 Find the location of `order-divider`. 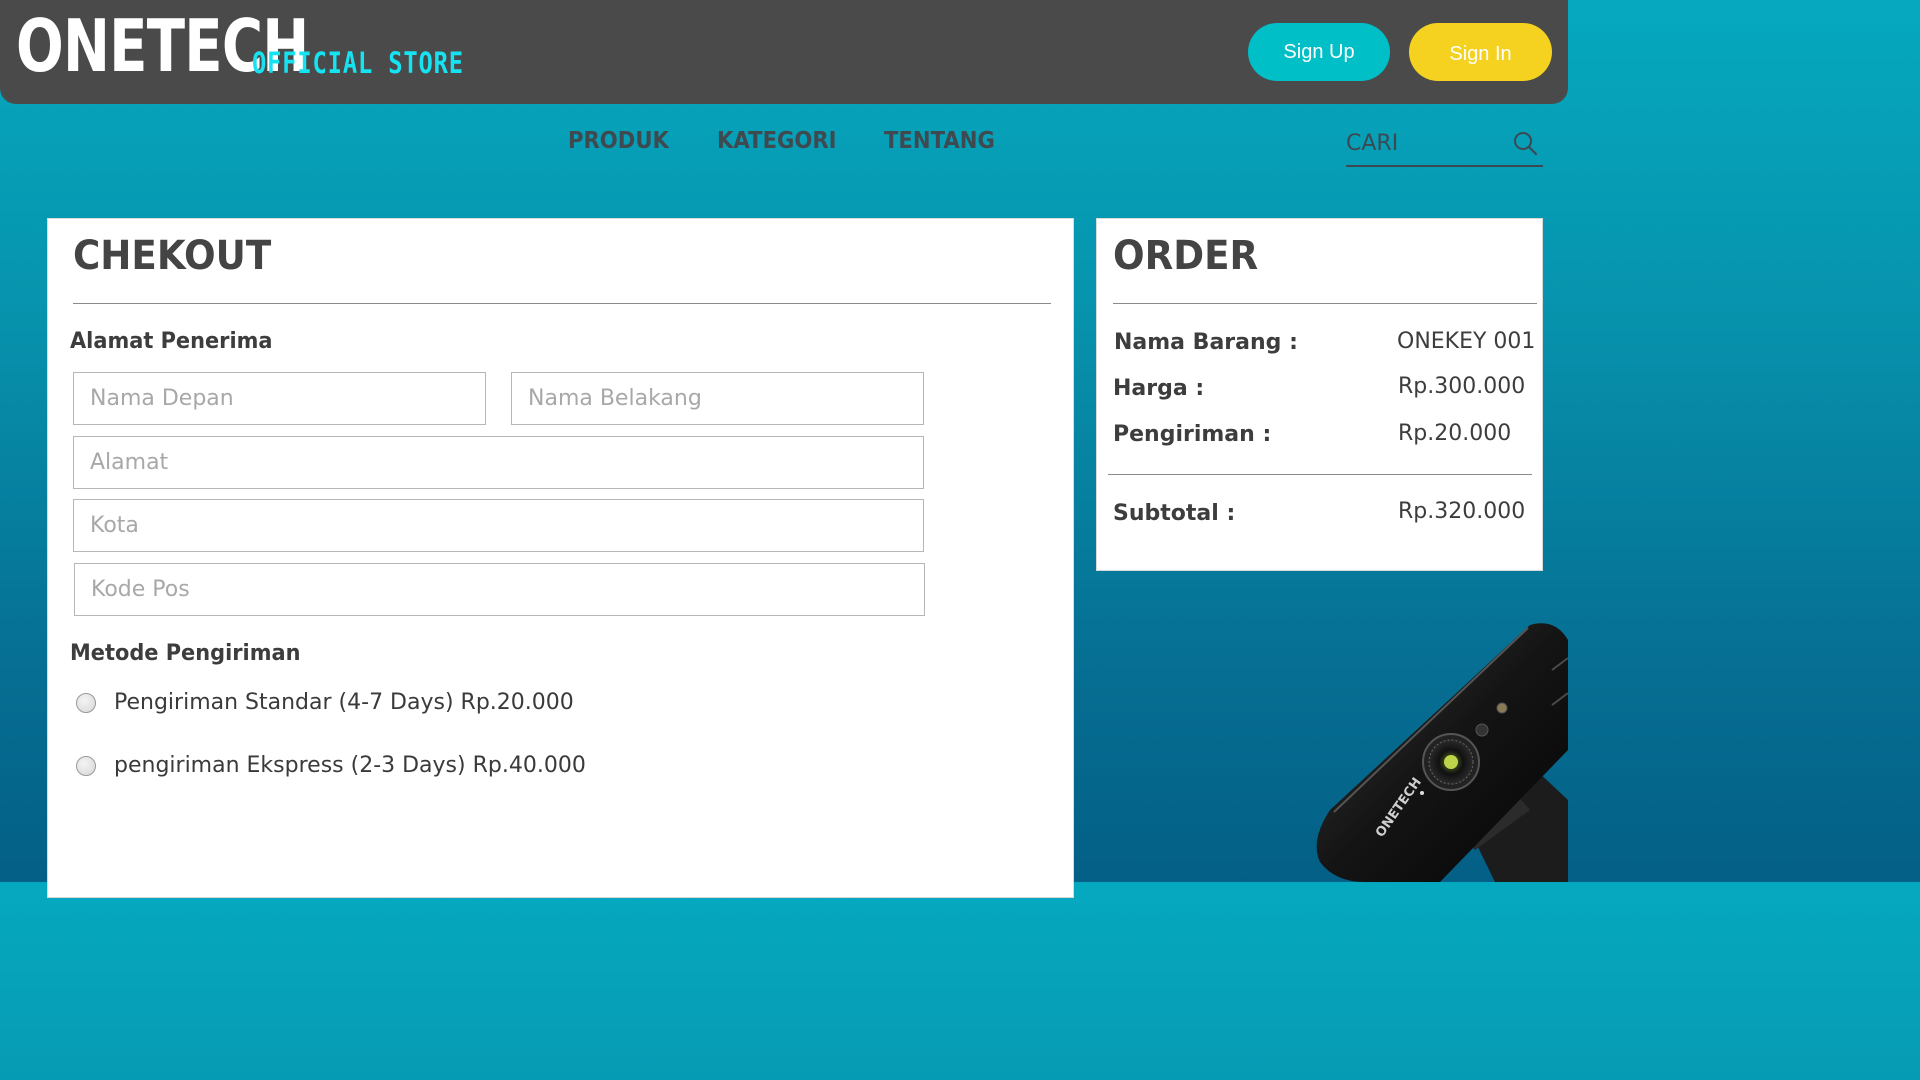

order-divider is located at coordinates (1325, 303).